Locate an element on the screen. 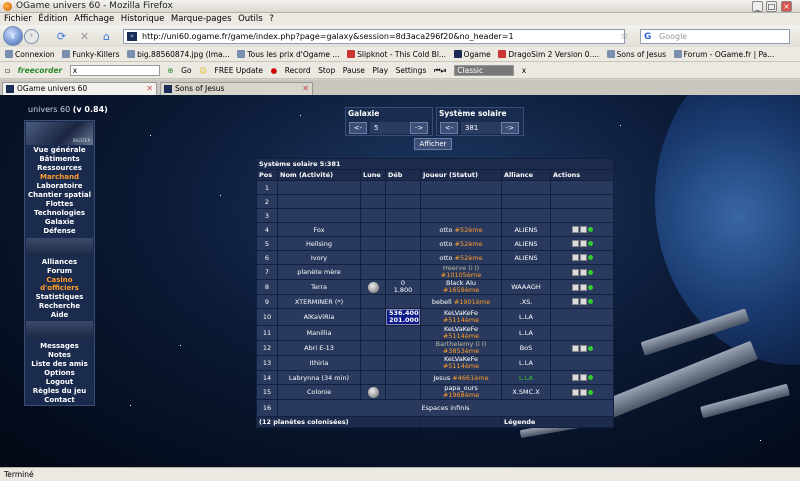 This screenshot has height=481, width=800. menu-laboratoire: Laboratoire is located at coordinates (59, 186).